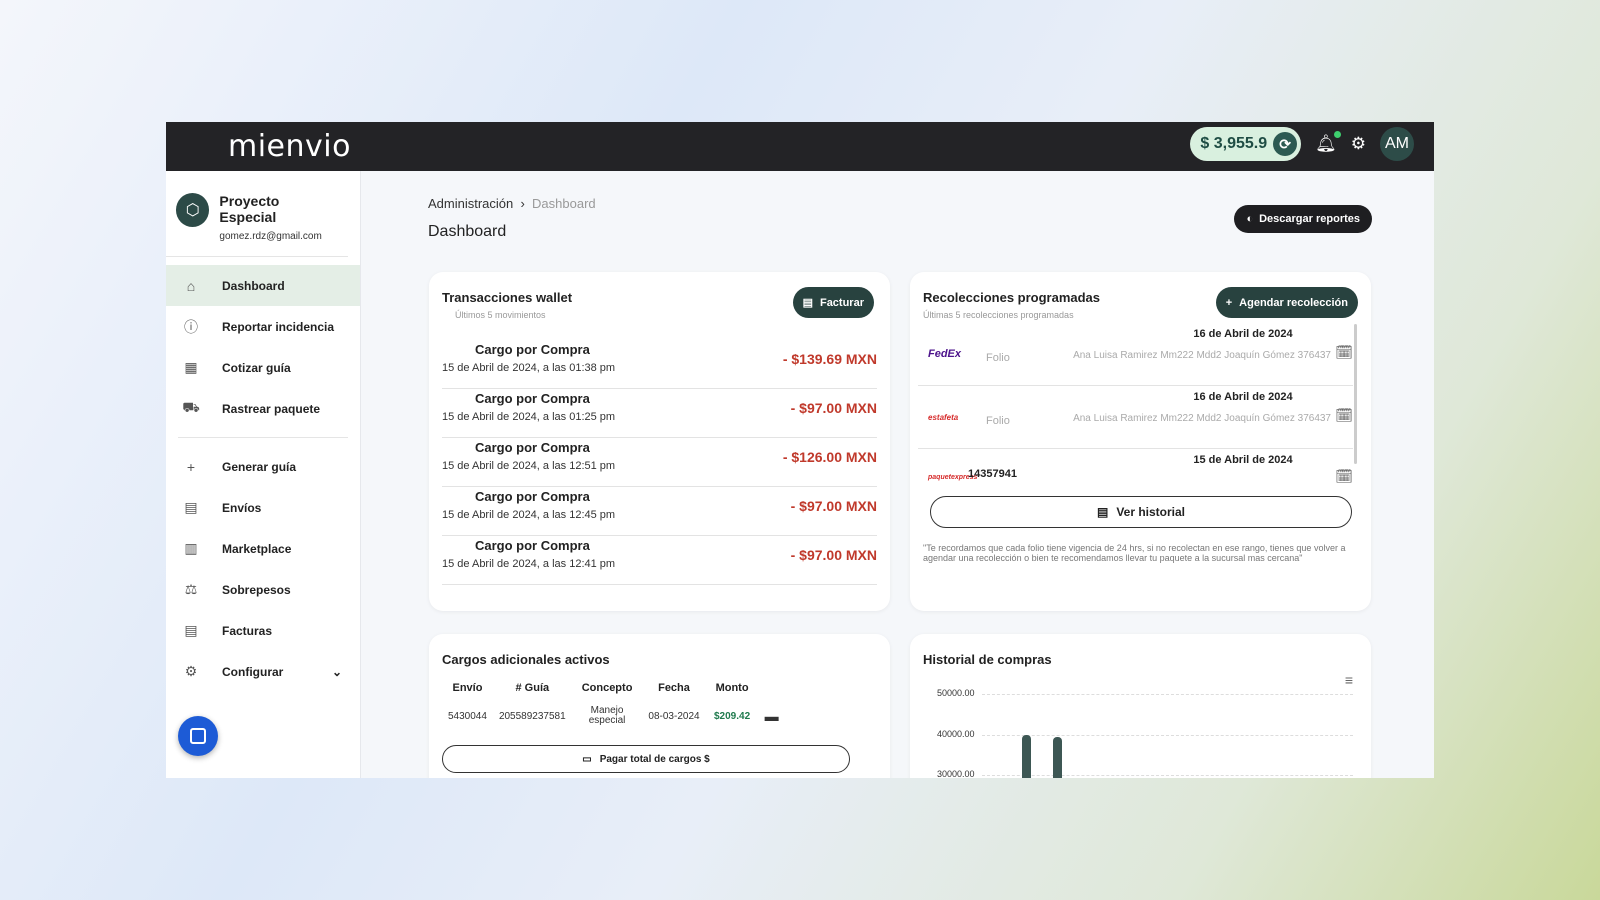 The image size is (1600, 900). I want to click on button-label: Agendar recolección, so click(1293, 302).